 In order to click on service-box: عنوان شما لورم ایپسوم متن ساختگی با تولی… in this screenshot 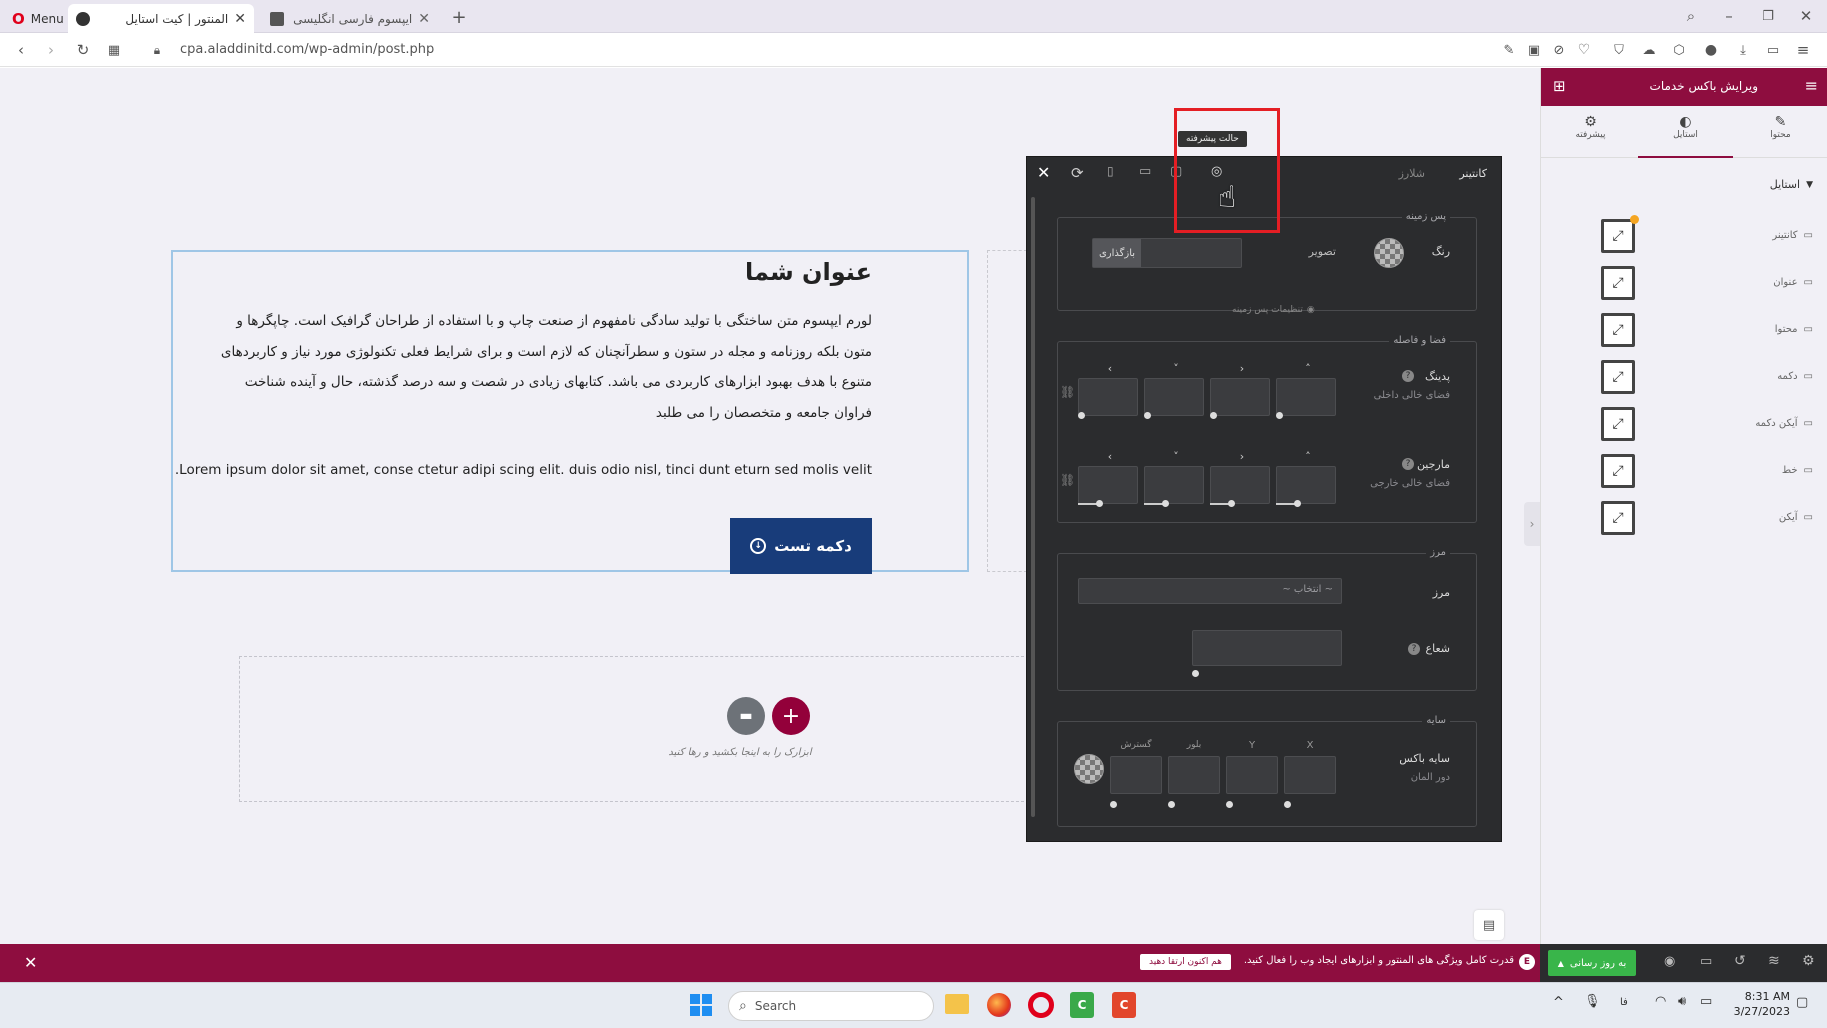, I will do `click(570, 412)`.